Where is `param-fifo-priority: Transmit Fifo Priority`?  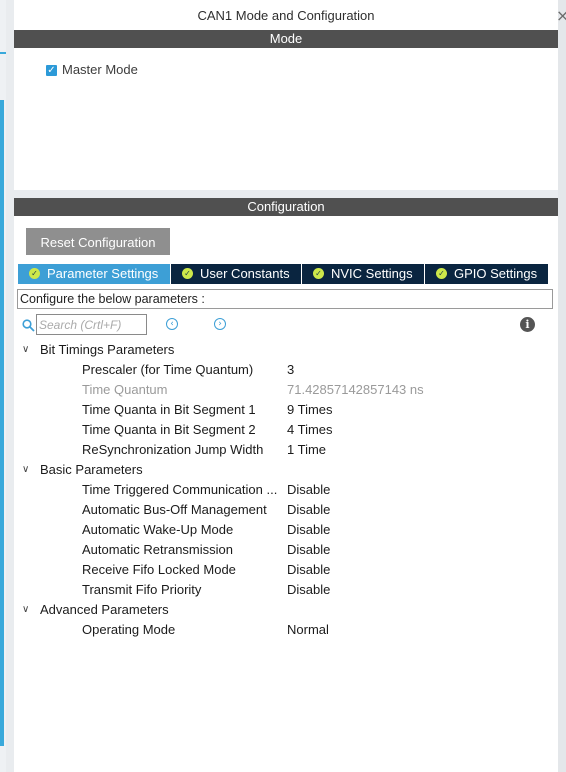
param-fifo-priority: Transmit Fifo Priority is located at coordinates (182, 590).